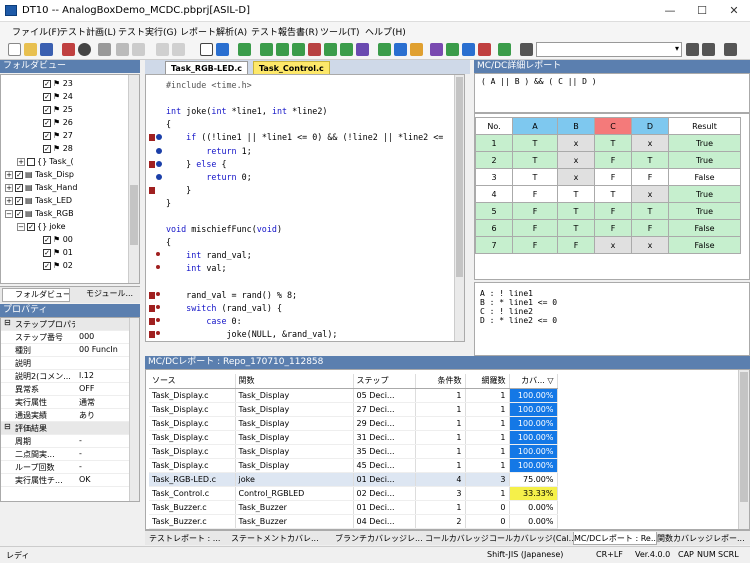 Image resolution: width=750 pixels, height=563 pixels. What do you see at coordinates (340, 31) in the screenshot?
I see `menu-tools: ツール(T)` at bounding box center [340, 31].